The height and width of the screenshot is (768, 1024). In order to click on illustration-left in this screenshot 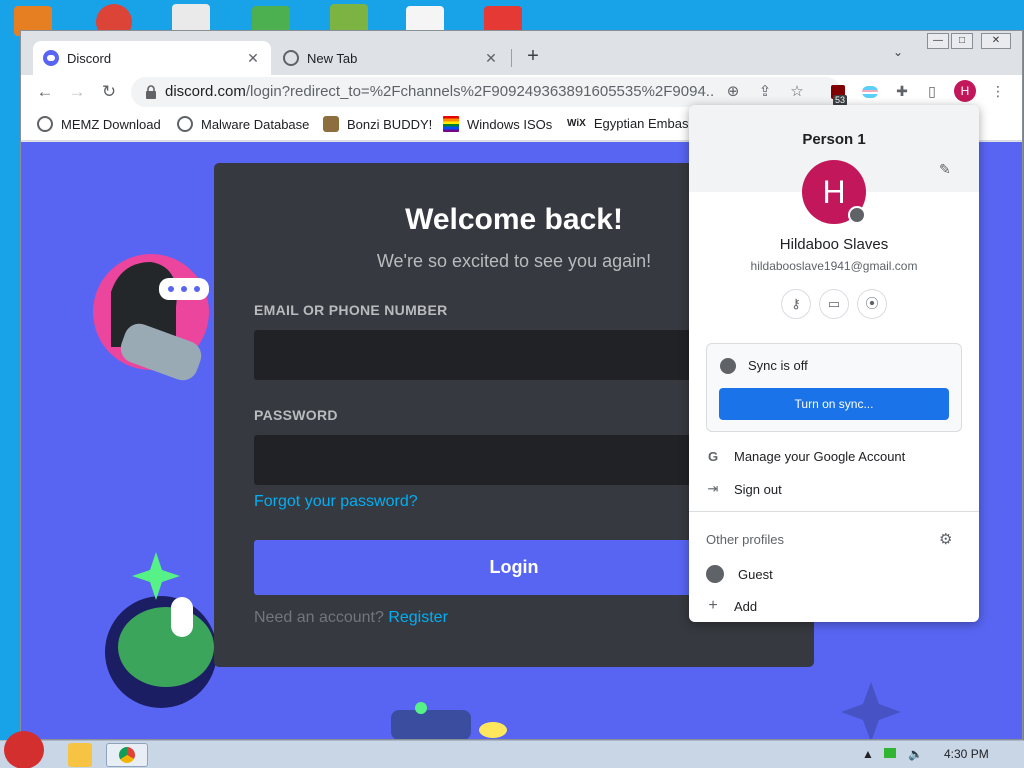, I will do `click(151, 317)`.